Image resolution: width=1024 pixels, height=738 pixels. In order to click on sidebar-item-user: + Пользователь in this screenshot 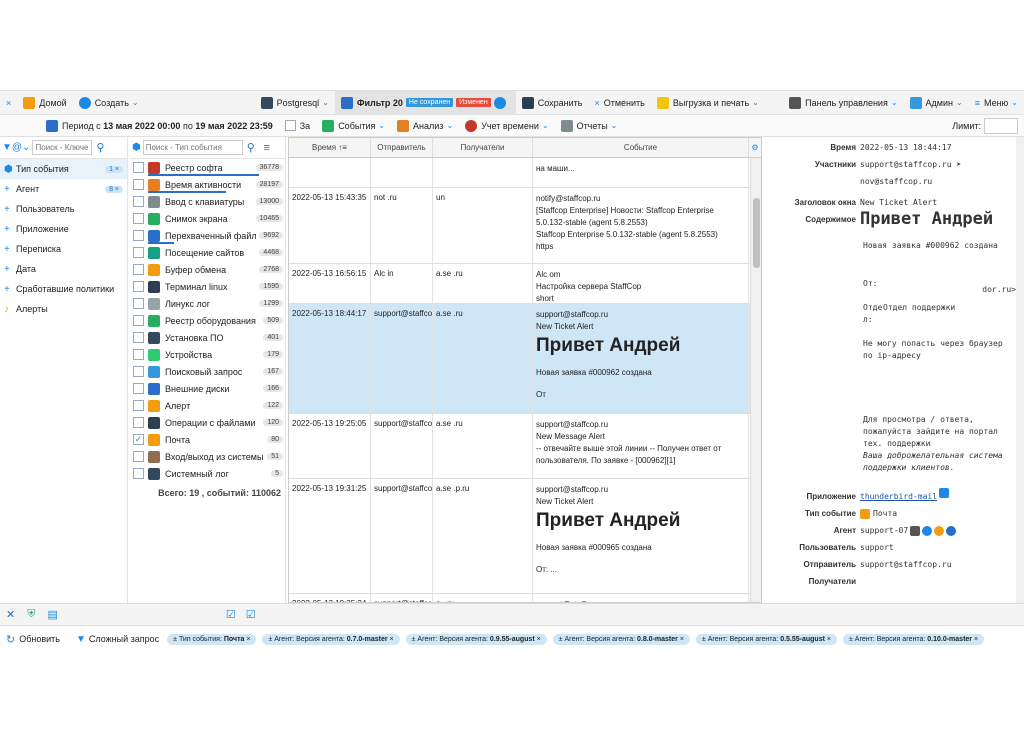, I will do `click(63, 209)`.